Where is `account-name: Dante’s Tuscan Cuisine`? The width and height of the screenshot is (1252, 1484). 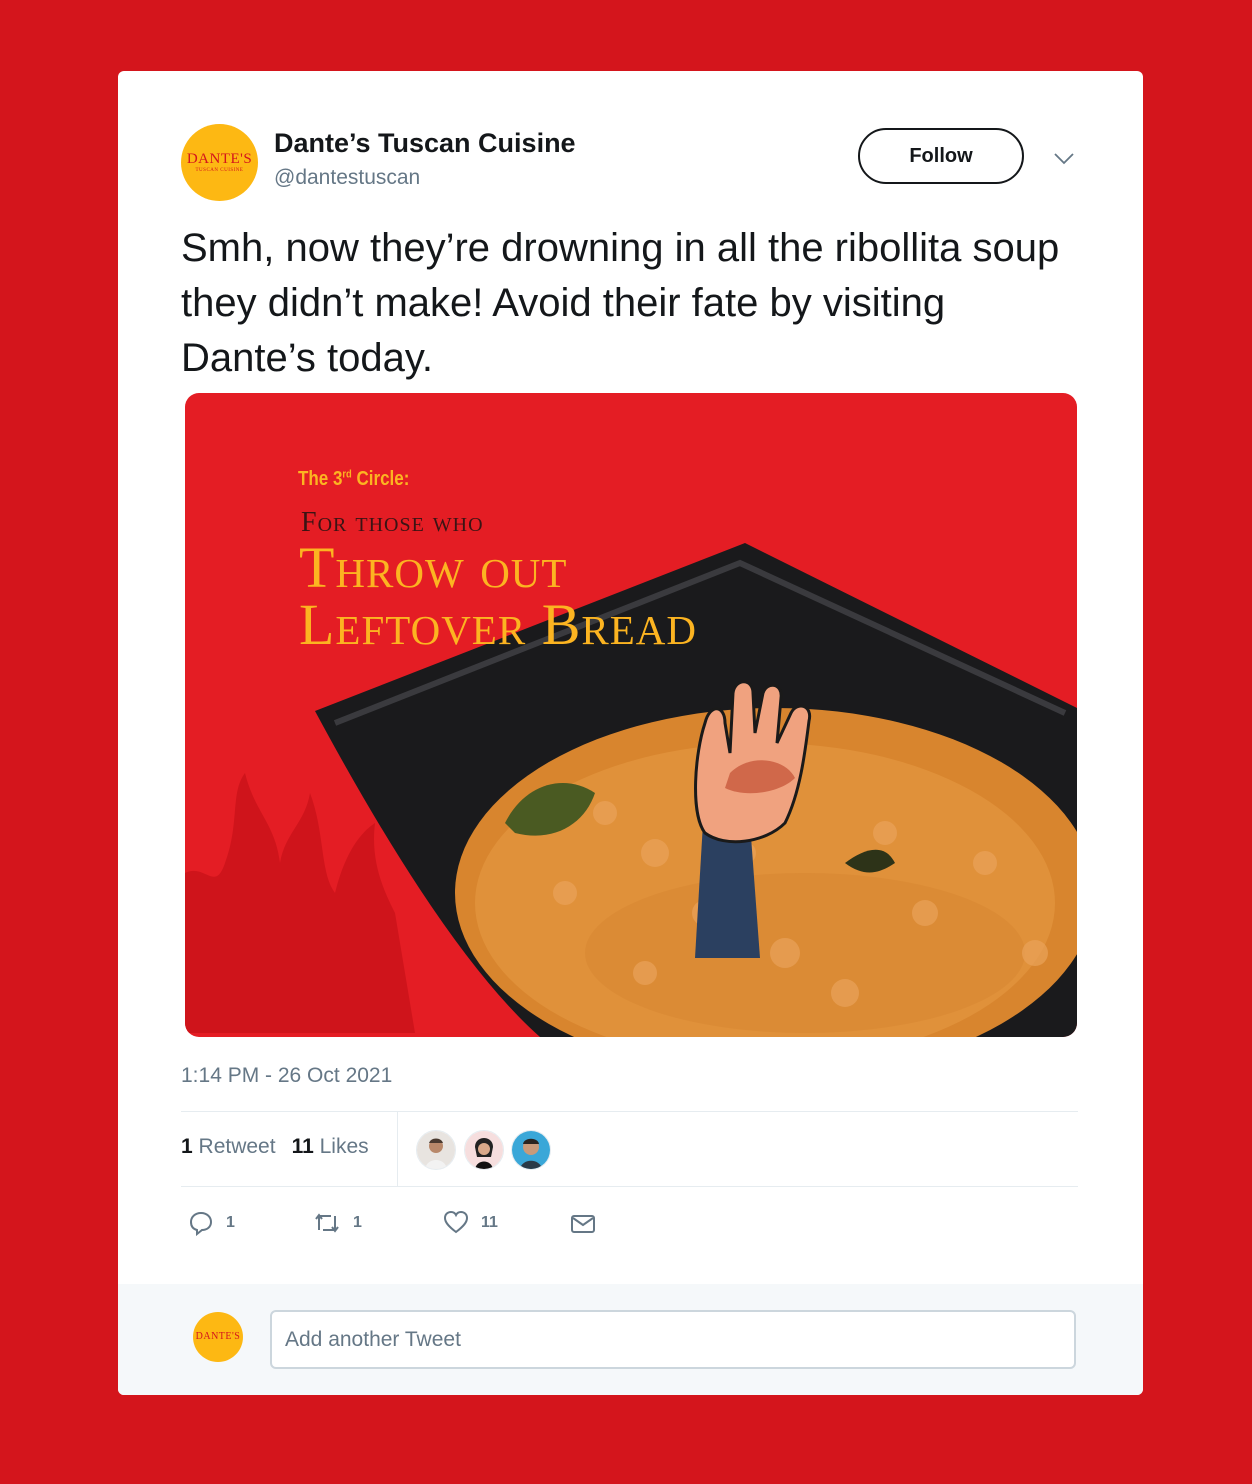
account-name: Dante’s Tuscan Cuisine is located at coordinates (425, 143).